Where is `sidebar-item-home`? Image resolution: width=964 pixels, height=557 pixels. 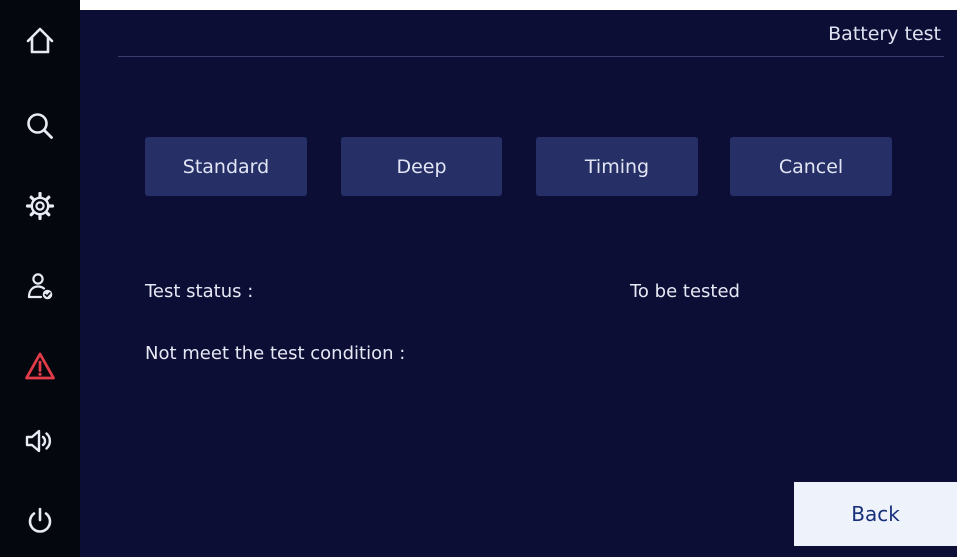
sidebar-item-home is located at coordinates (40, 41).